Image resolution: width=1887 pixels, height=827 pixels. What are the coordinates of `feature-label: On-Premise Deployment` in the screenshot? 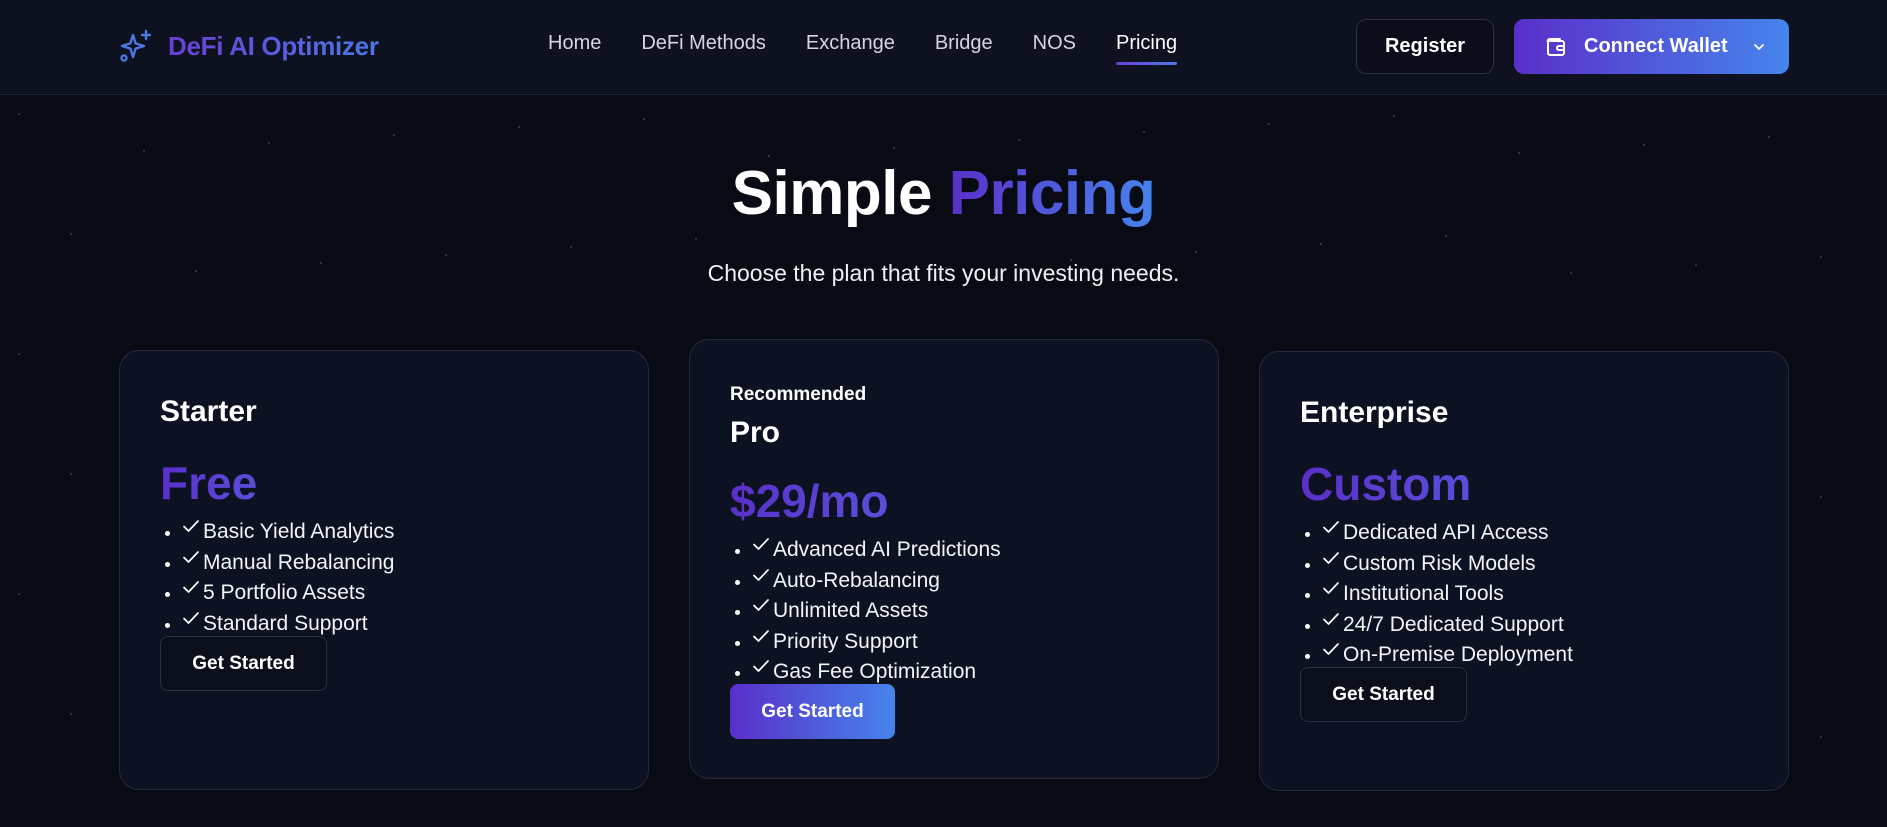 It's located at (1458, 654).